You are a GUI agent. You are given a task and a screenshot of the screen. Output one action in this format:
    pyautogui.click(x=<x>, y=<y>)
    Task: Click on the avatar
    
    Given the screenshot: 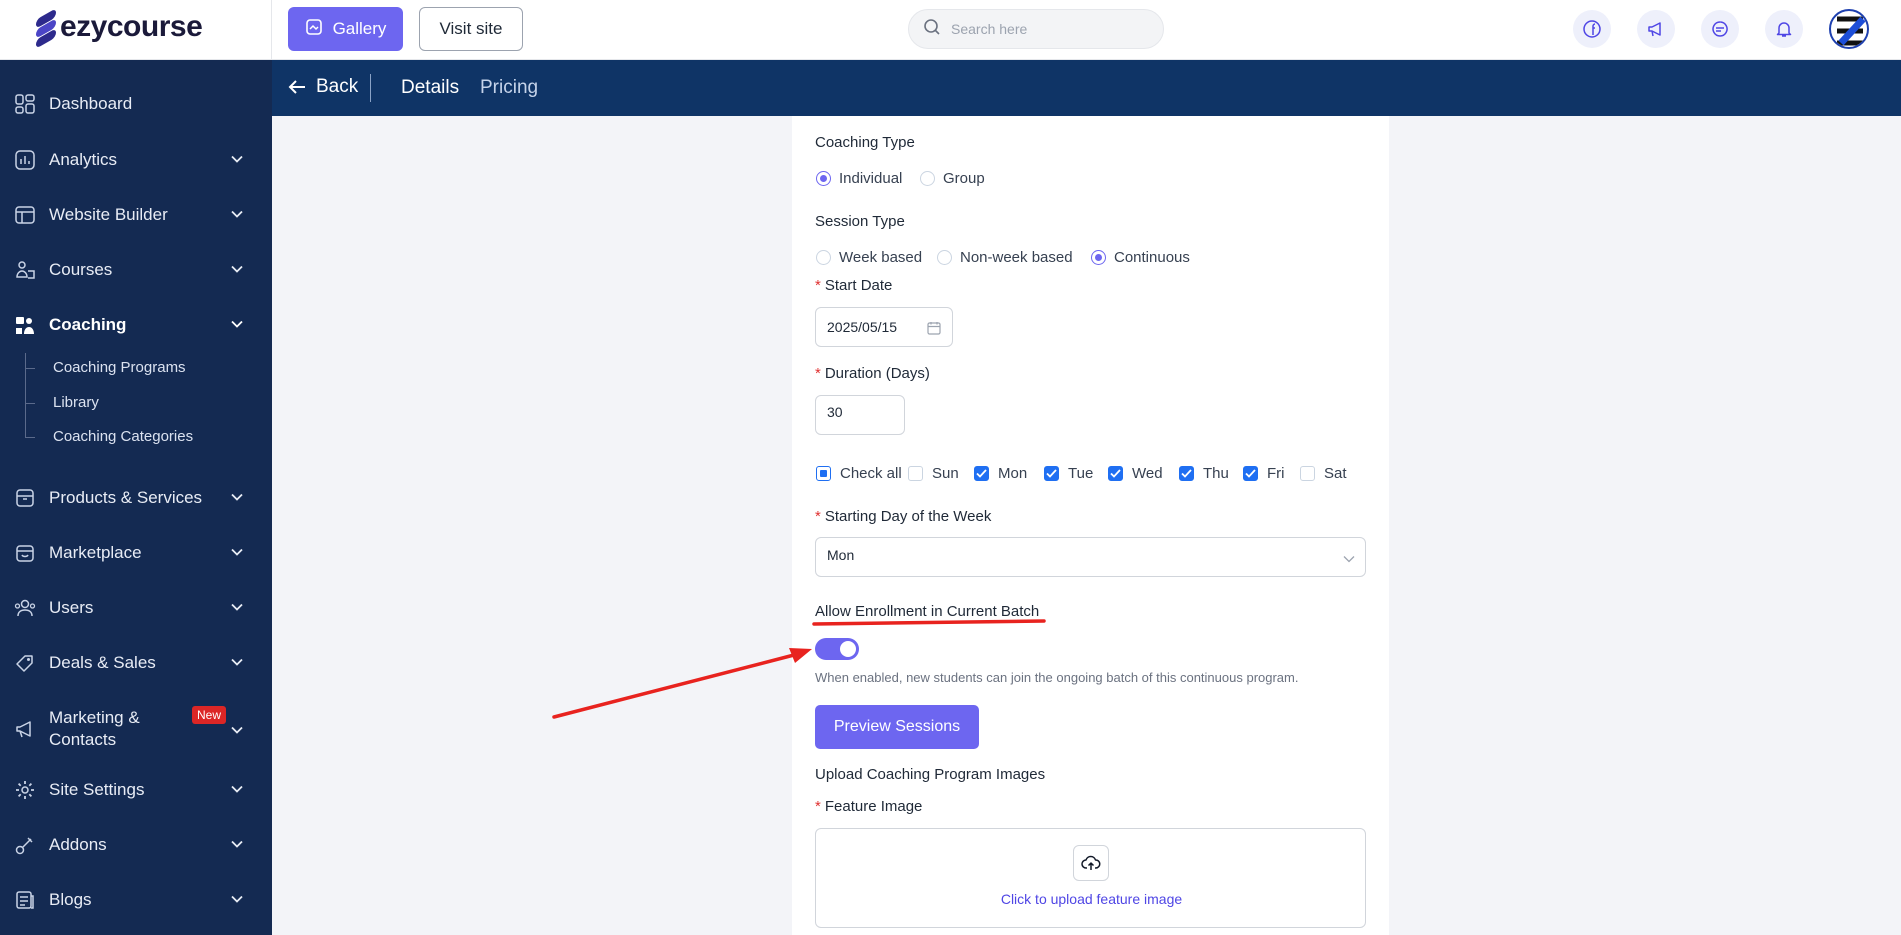 What is the action you would take?
    pyautogui.click(x=1849, y=29)
    